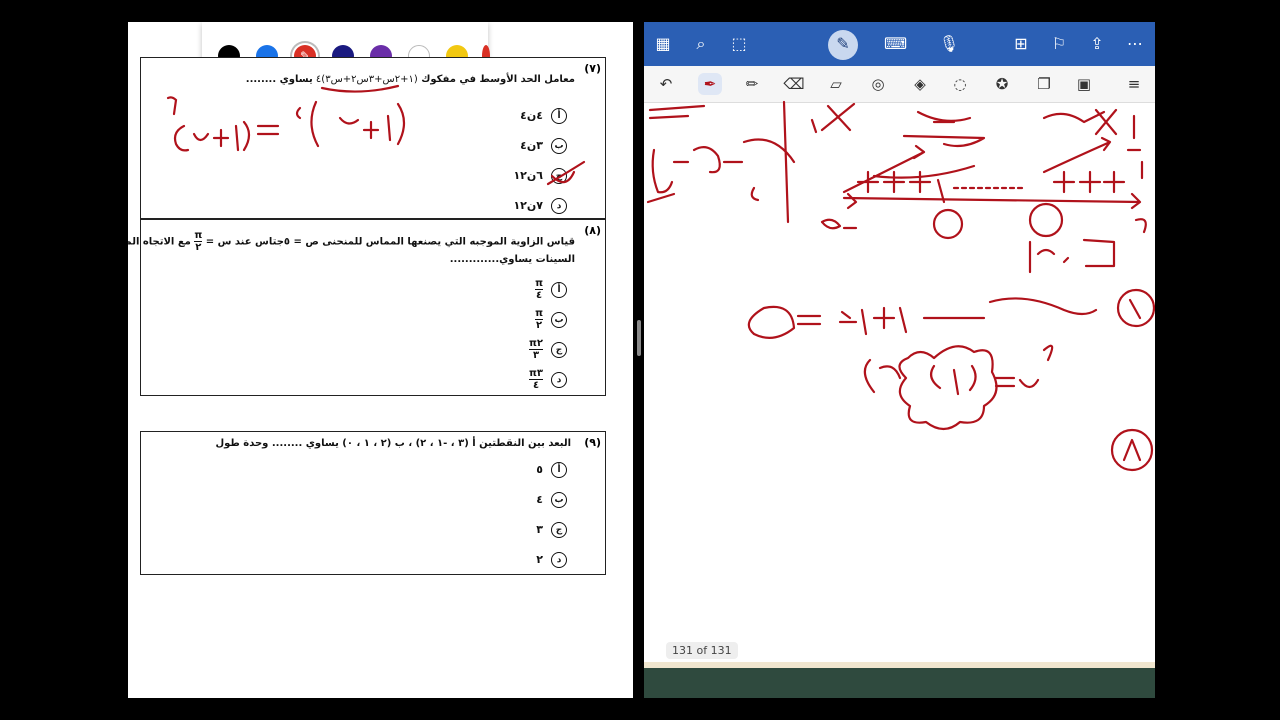 The width and height of the screenshot is (1280, 720). I want to click on page-indicator: 131 of 131, so click(702, 650).